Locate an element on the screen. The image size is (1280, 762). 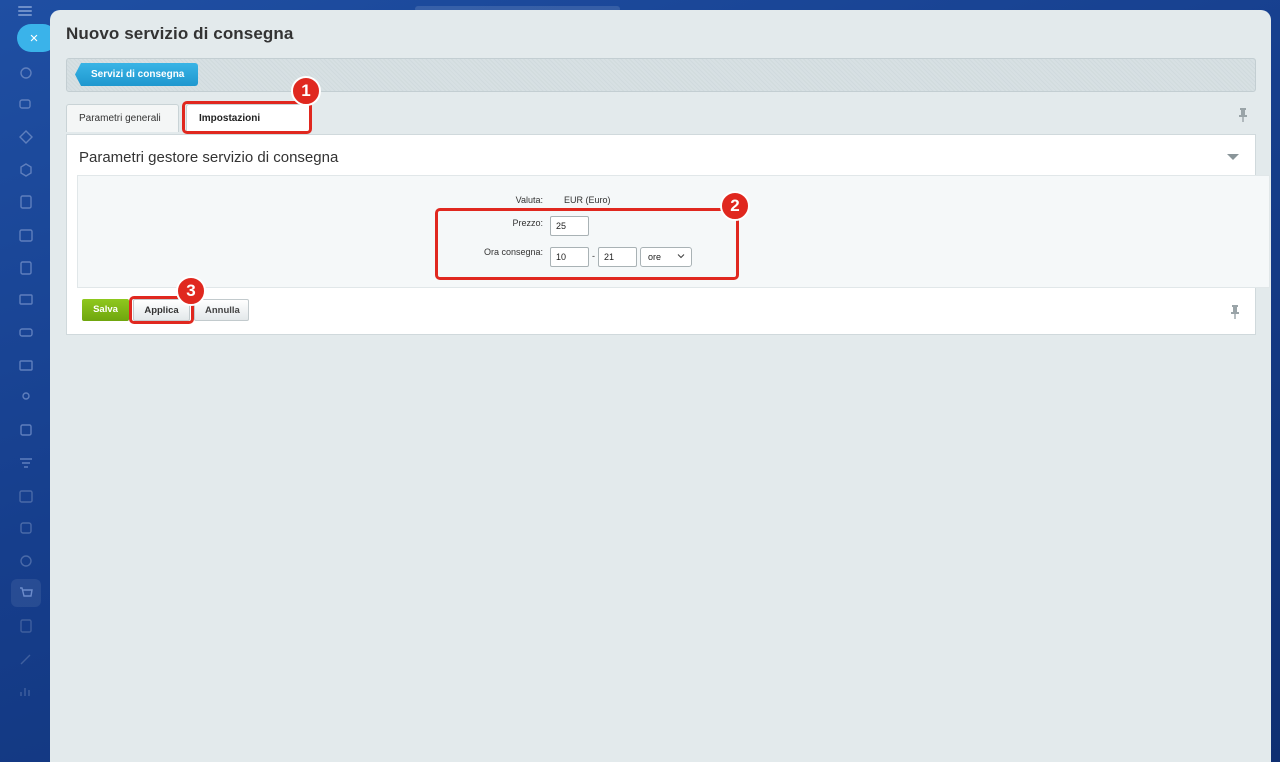
menu-icon is located at coordinates (25, 11).